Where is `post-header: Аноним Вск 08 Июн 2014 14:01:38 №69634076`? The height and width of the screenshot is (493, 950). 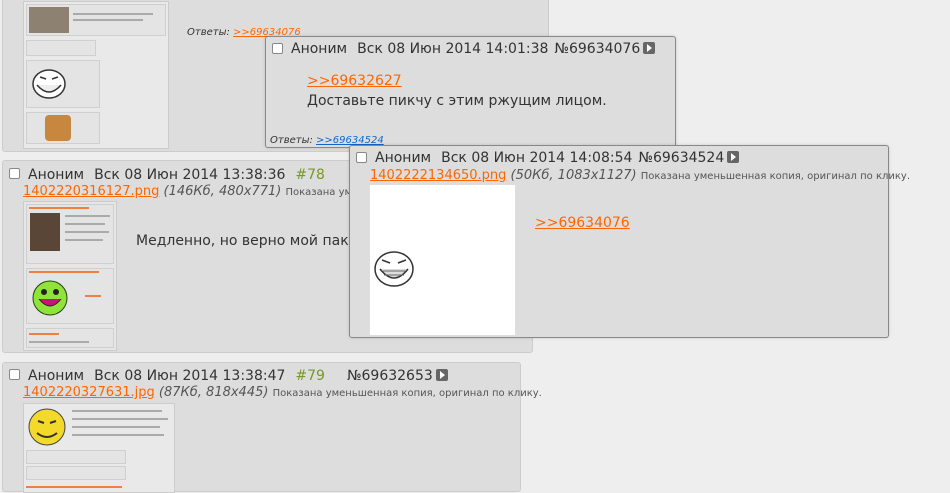
post-header: Аноним Вск 08 Июн 2014 14:01:38 №69634076 is located at coordinates (473, 49).